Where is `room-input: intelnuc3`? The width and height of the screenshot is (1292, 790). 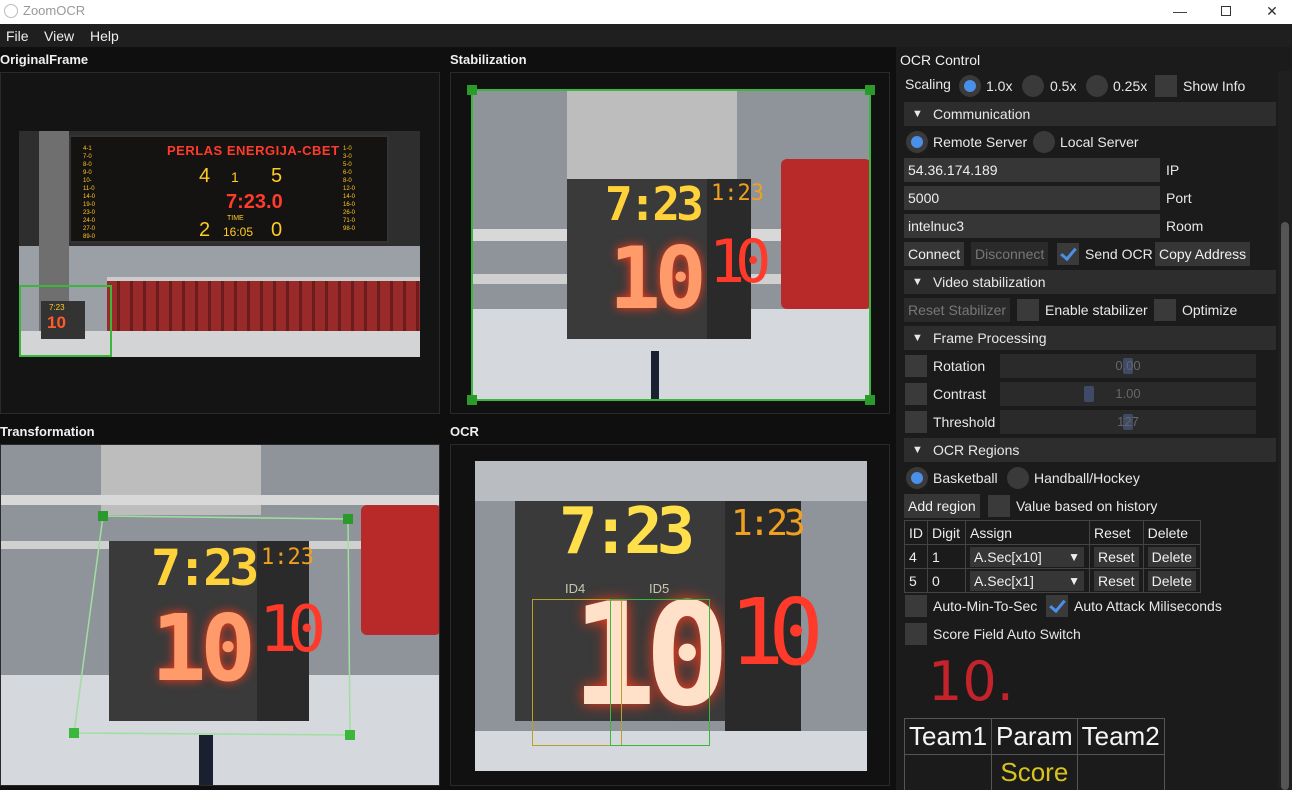
room-input: intelnuc3 is located at coordinates (1032, 226).